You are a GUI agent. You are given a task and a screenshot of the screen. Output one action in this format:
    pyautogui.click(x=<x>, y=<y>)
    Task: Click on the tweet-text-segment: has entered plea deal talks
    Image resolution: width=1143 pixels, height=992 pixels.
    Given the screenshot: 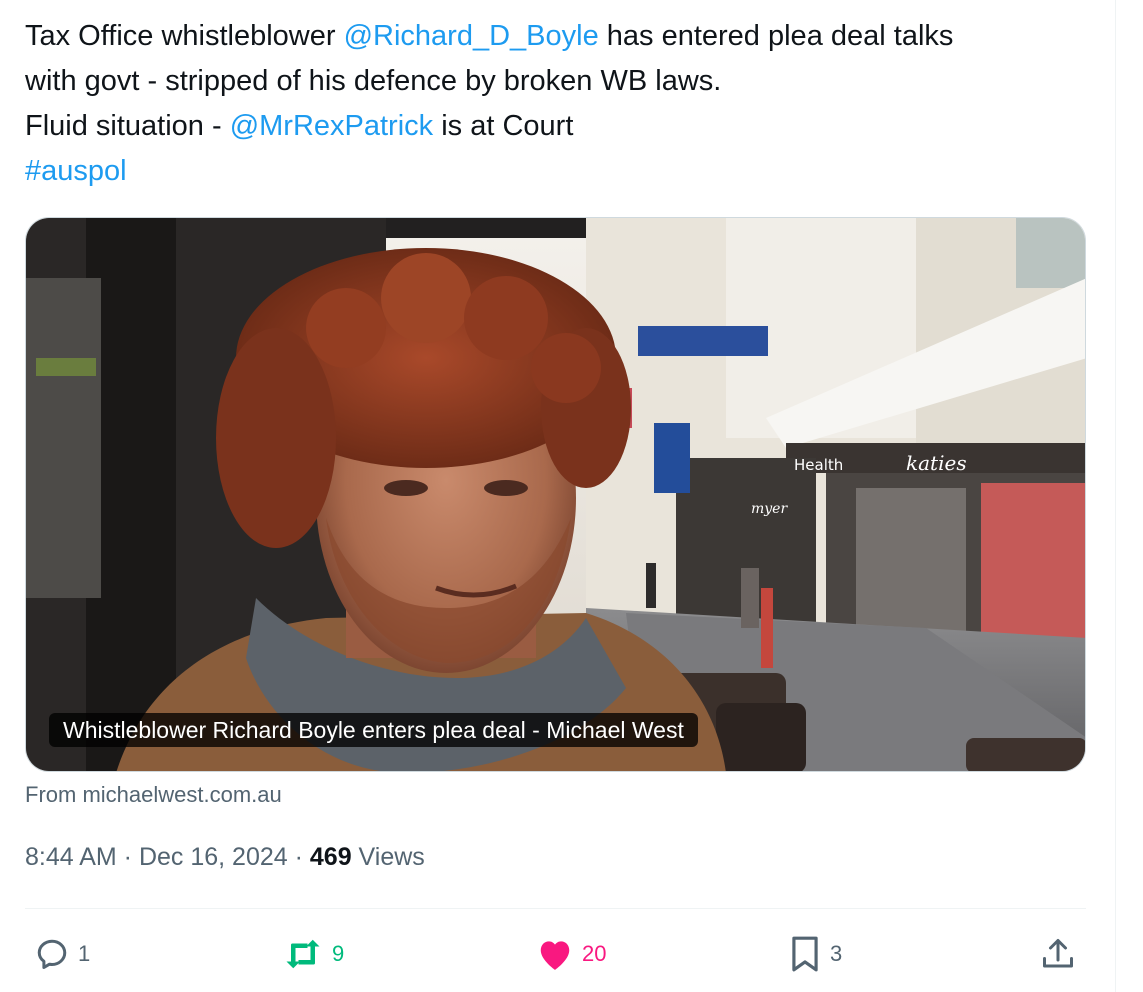 What is the action you would take?
    pyautogui.click(x=776, y=36)
    